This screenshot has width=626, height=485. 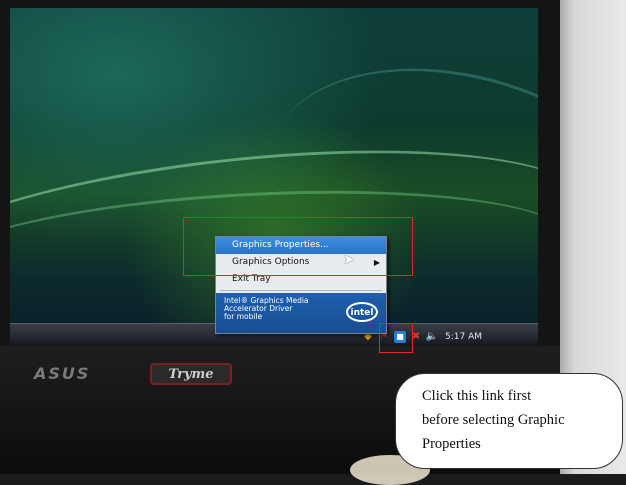 I want to click on callout-line: before selecting Graphic, so click(x=493, y=420).